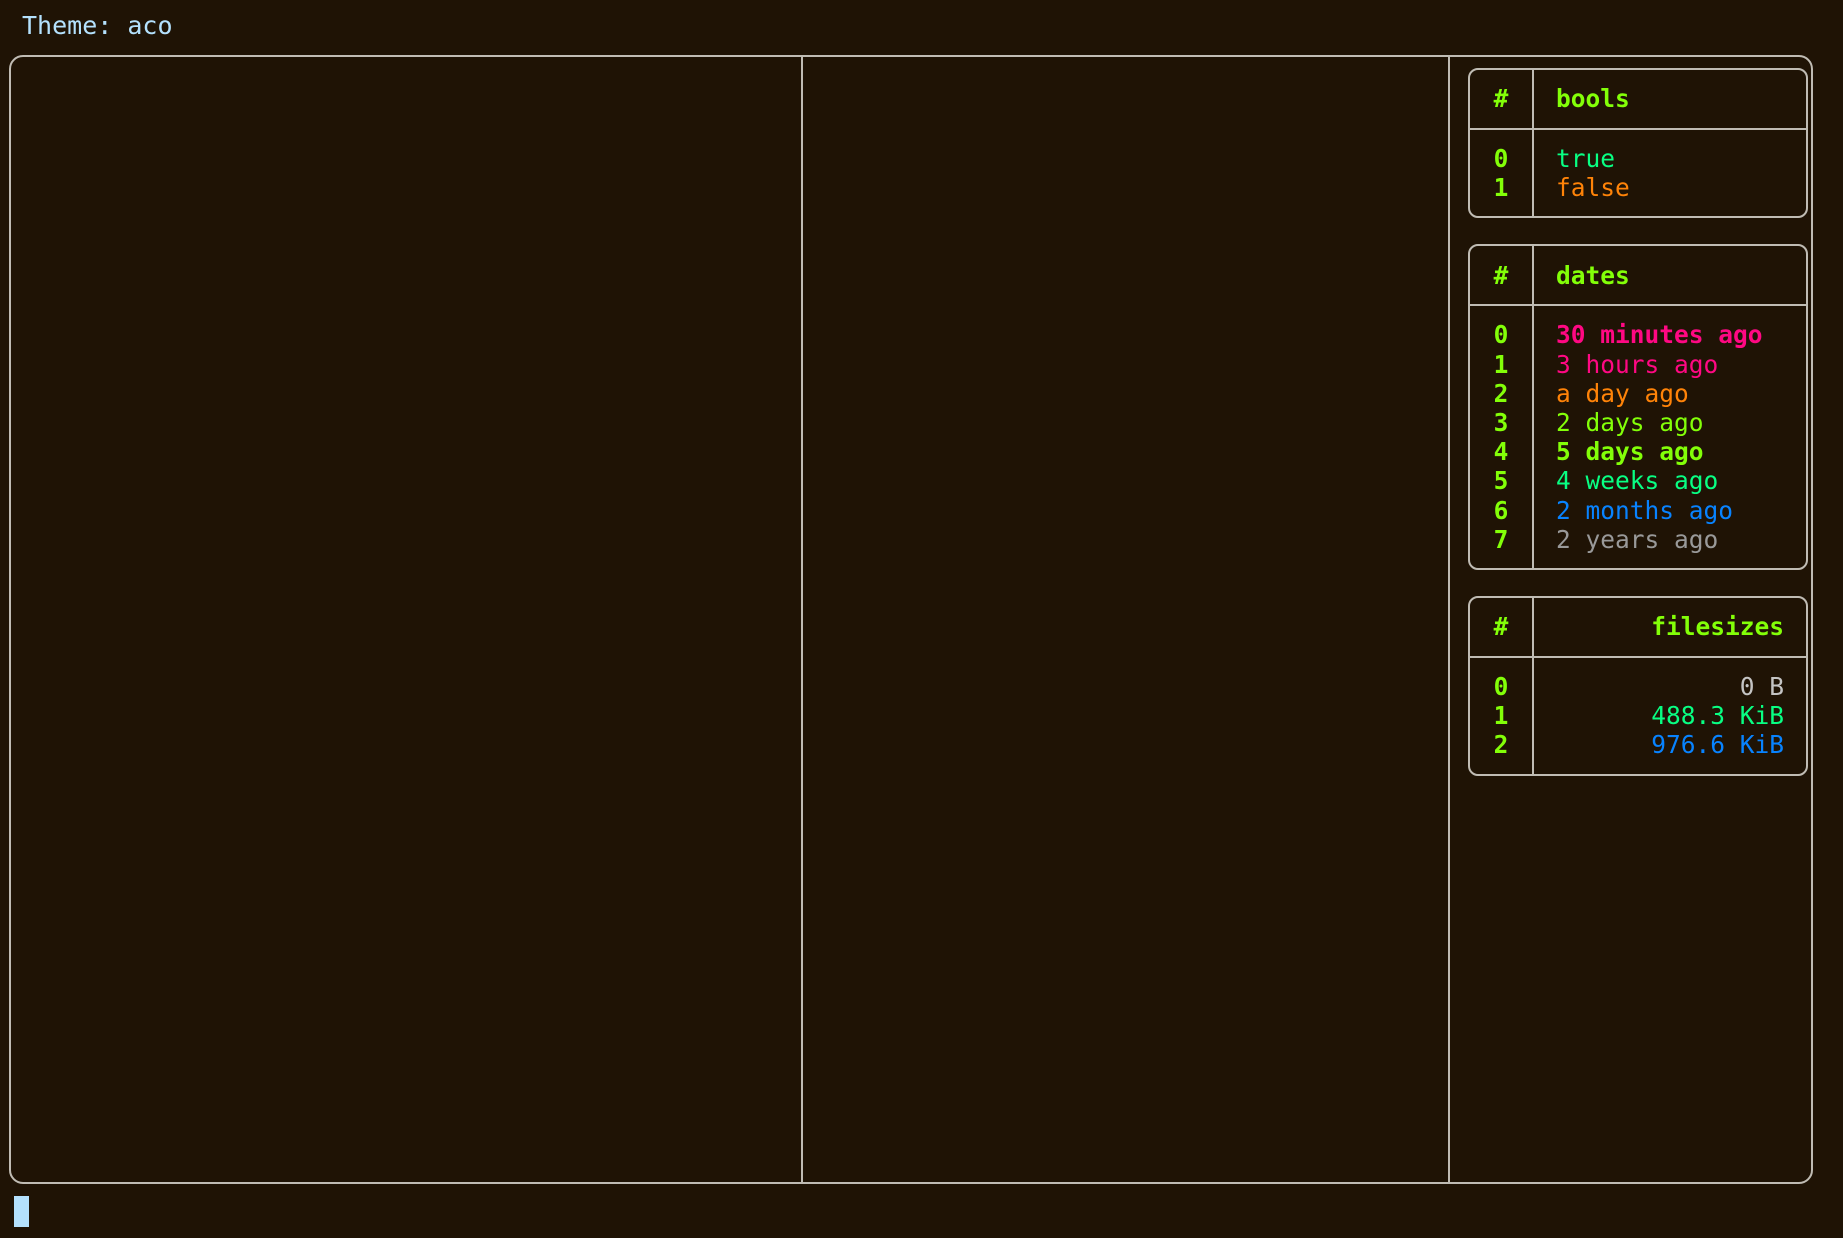  I want to click on row-index: 4, so click(1502, 452).